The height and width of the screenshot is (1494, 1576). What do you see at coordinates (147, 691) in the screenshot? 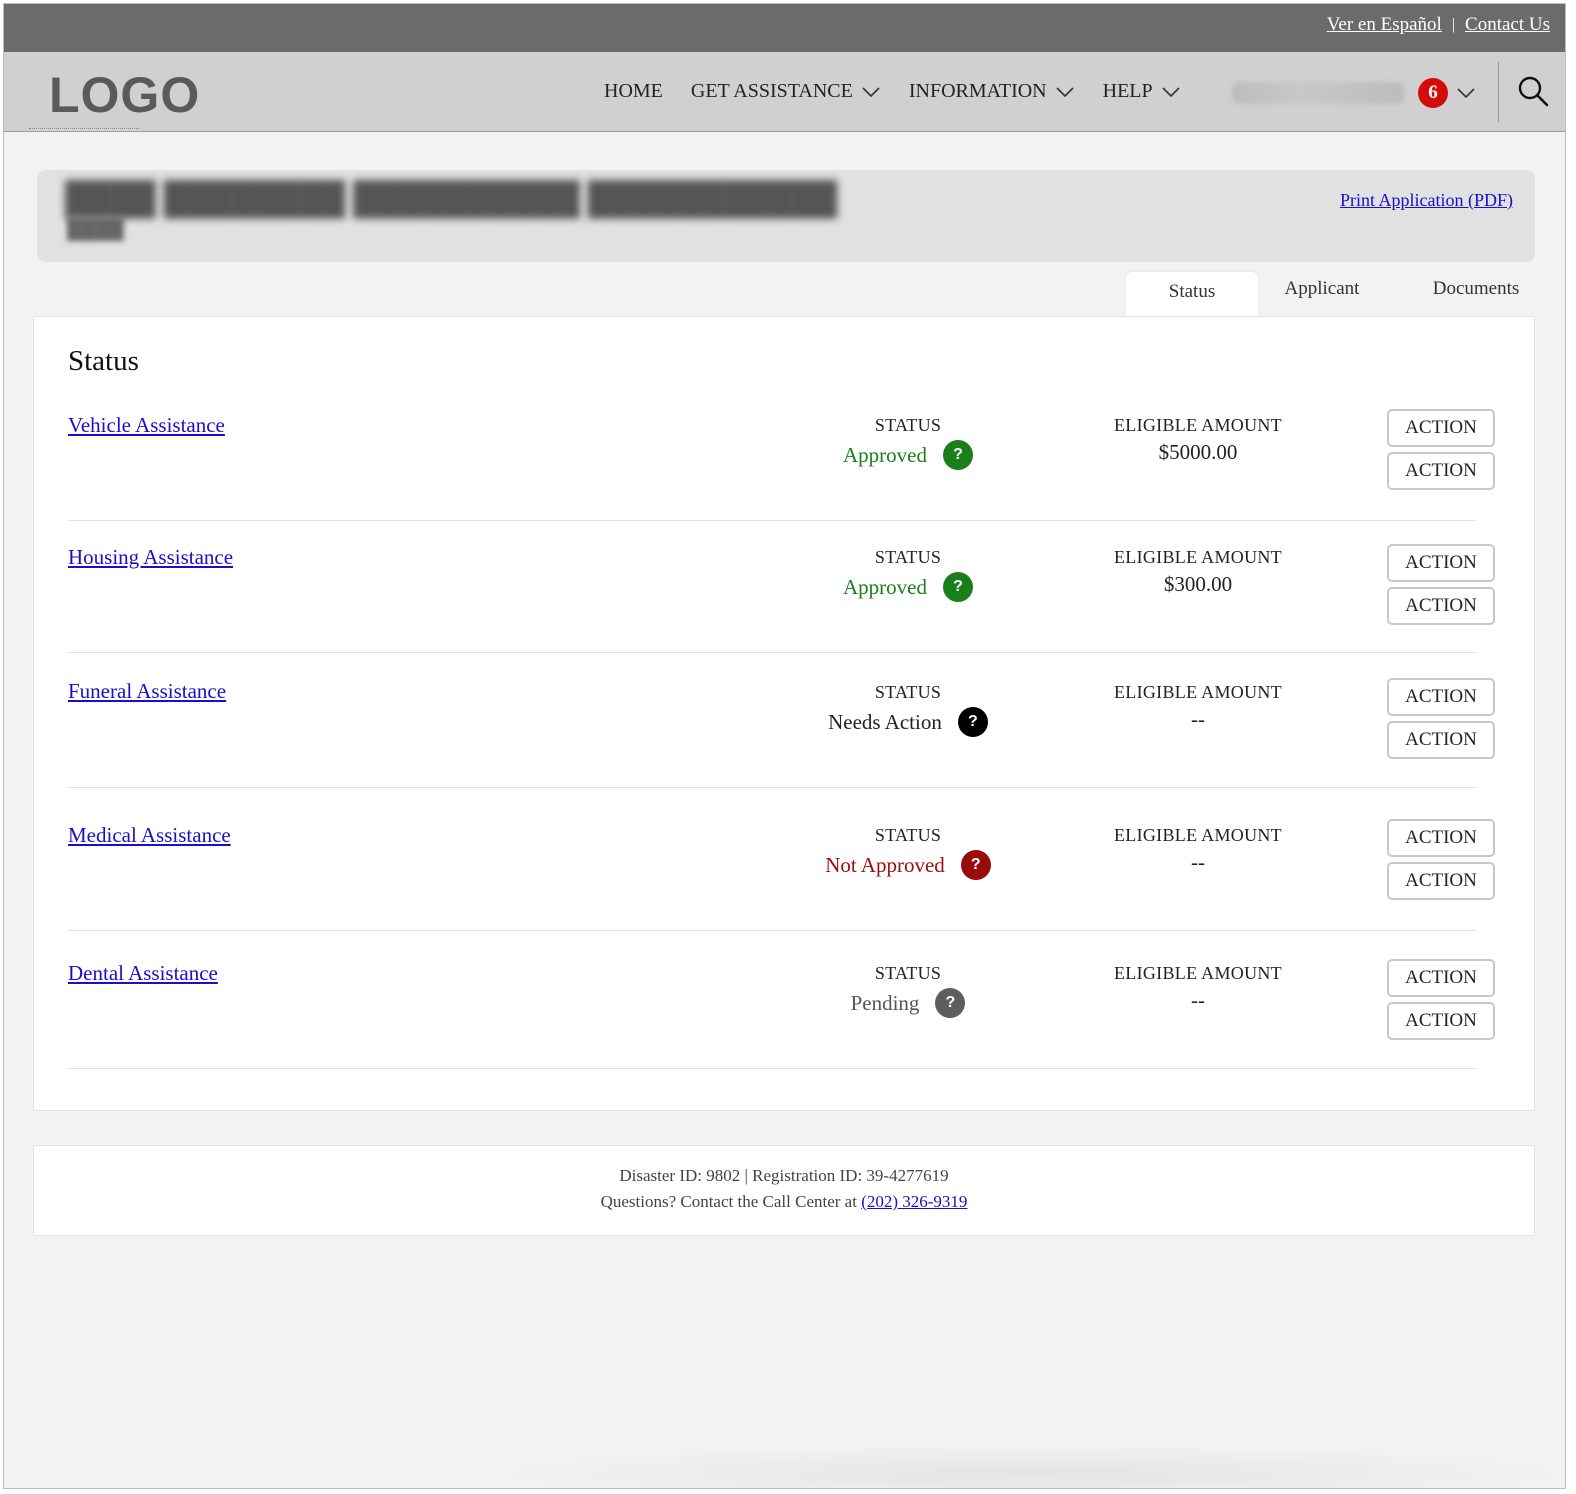
I see `assistance-link: Funeral Assistance` at bounding box center [147, 691].